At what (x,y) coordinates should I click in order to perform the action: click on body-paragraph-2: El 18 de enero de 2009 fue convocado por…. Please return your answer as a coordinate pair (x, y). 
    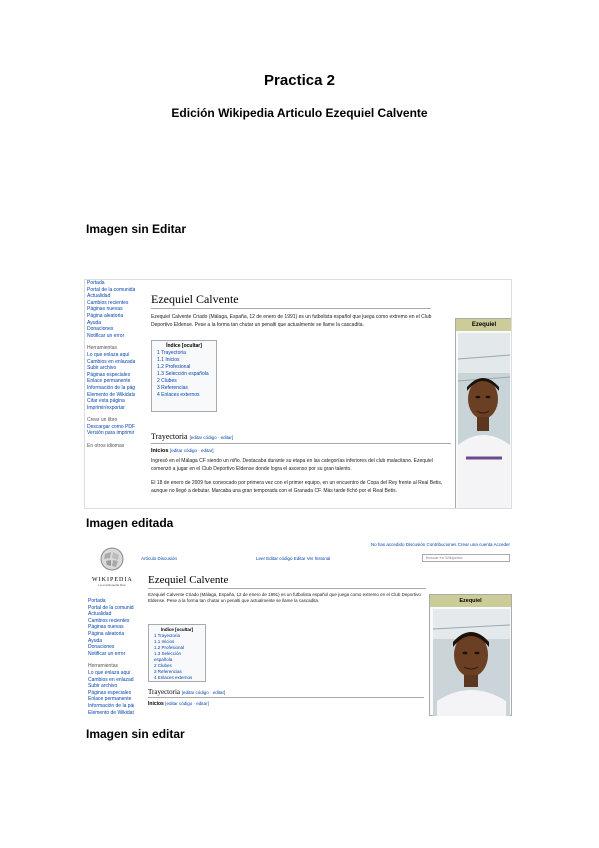
    Looking at the image, I should click on (297, 487).